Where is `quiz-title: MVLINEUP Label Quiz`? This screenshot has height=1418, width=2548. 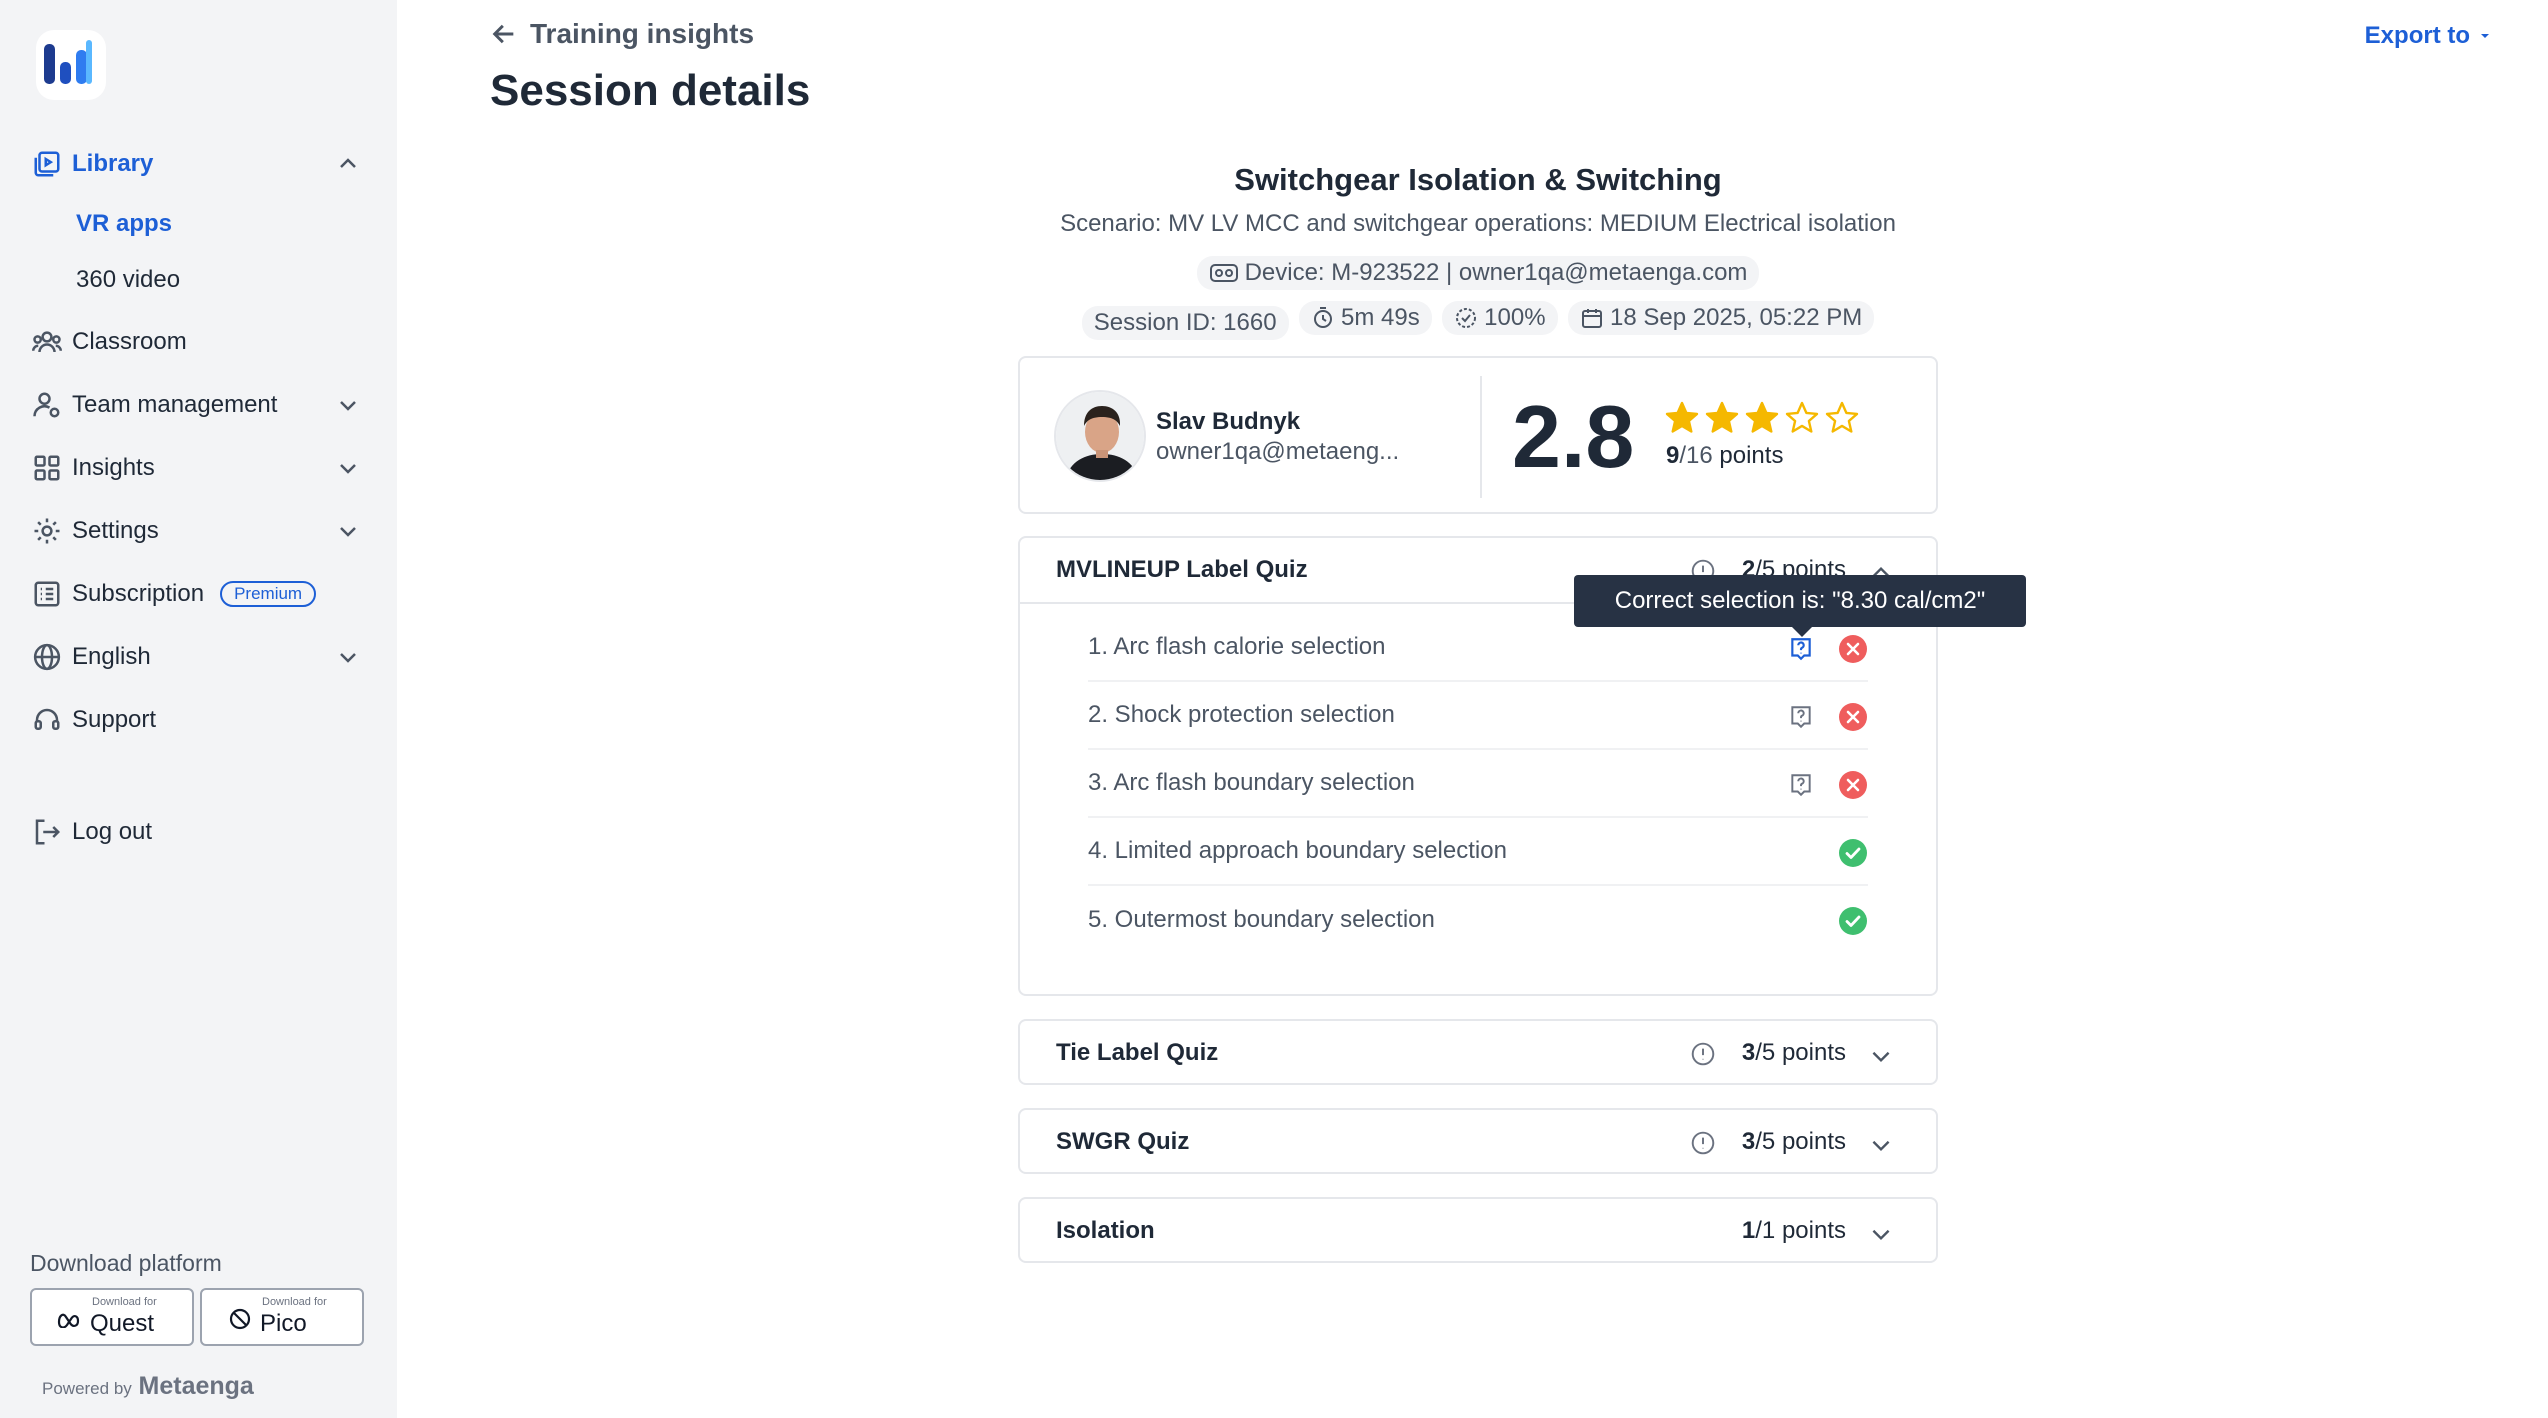
quiz-title: MVLINEUP Label Quiz is located at coordinates (1182, 569).